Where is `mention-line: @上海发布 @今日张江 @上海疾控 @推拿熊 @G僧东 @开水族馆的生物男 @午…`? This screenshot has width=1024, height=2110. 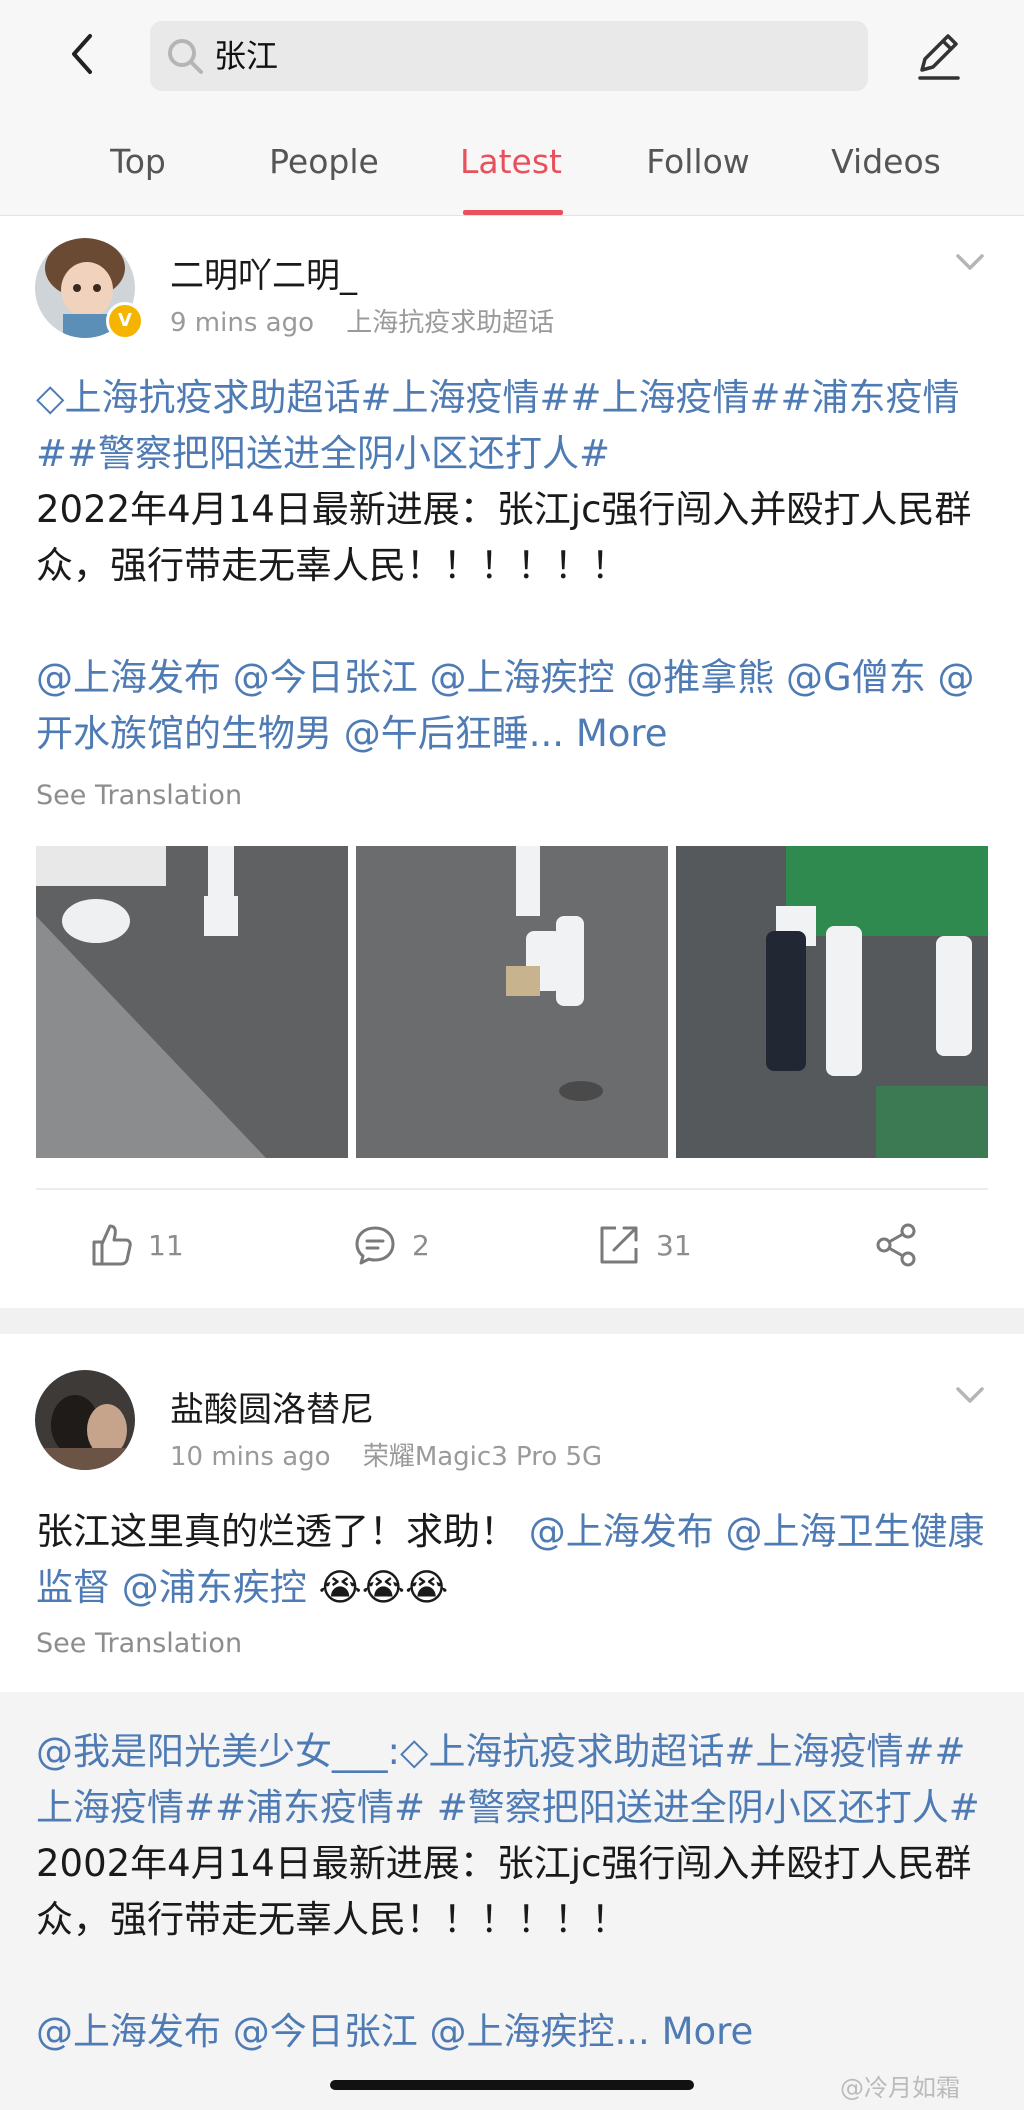 mention-line: @上海发布 @今日张江 @上海疾控 @推拿熊 @G僧东 @开水族馆的生物男 @午… is located at coordinates (505, 705).